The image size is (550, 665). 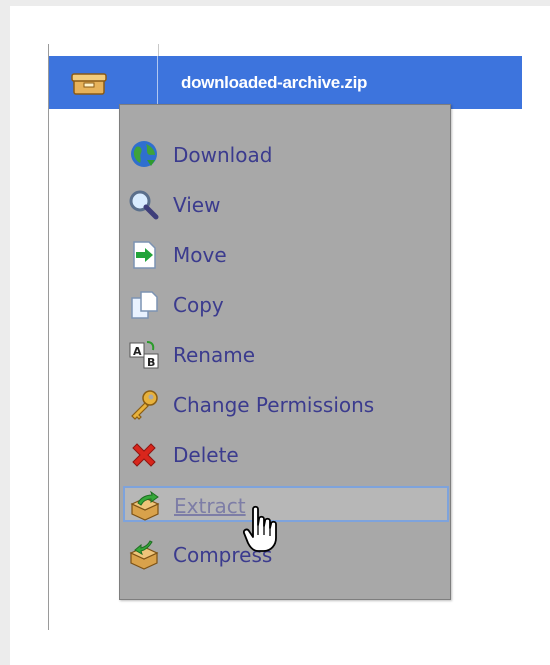 I want to click on menu-item-compress: Compress, so click(x=286, y=554).